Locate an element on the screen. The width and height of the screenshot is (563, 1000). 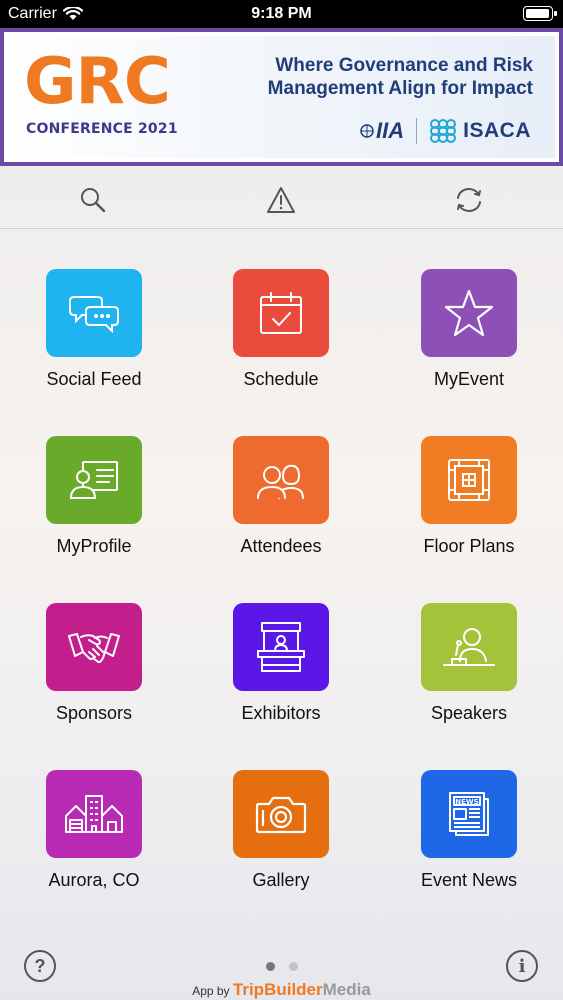
clock: 9:18 PM is located at coordinates (281, 13).